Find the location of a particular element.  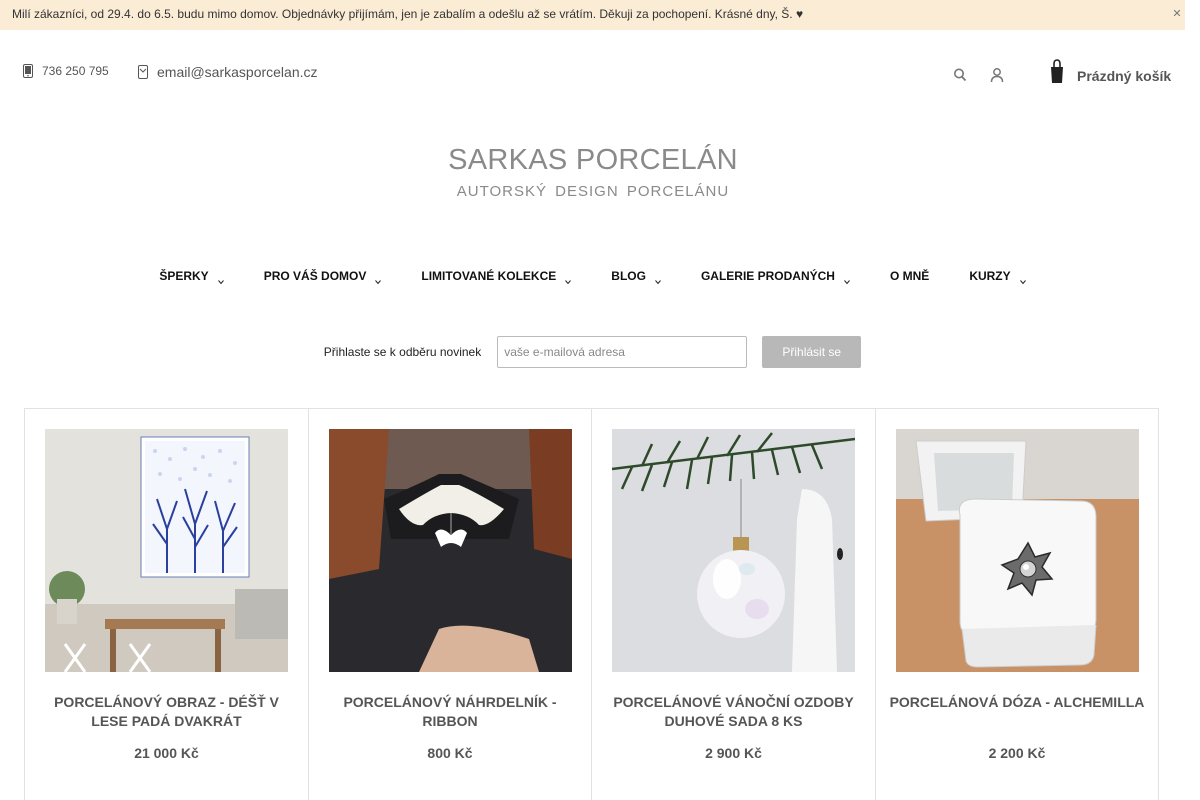

email-contact: email@sarkasporcelan.cz is located at coordinates (228, 72).